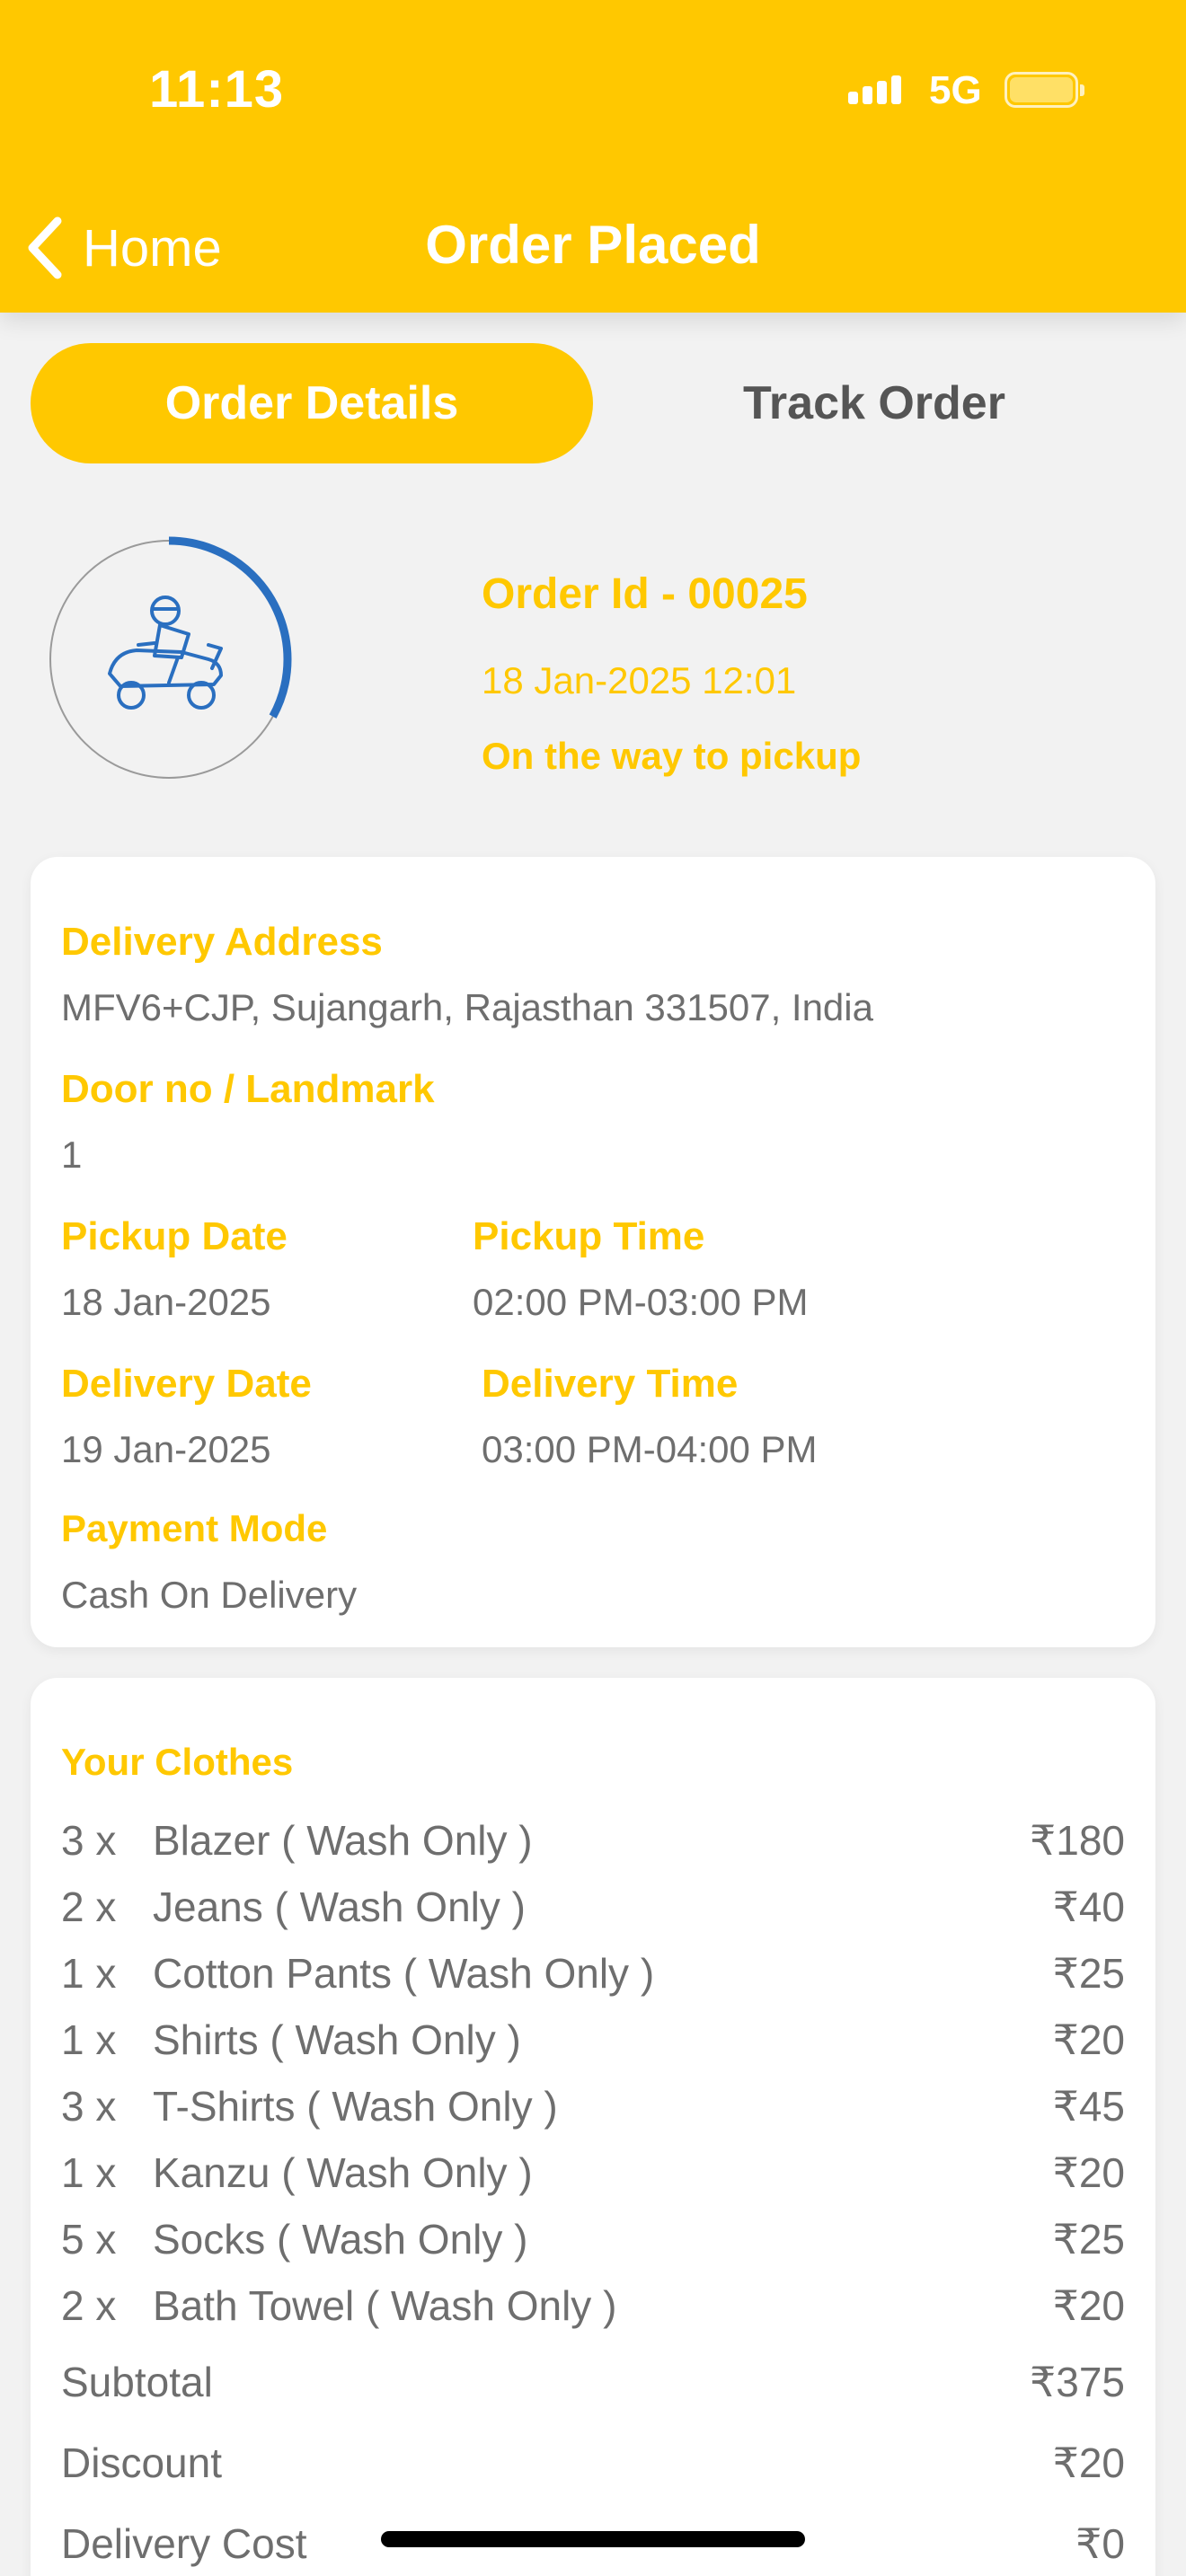 Image resolution: width=1186 pixels, height=2576 pixels. I want to click on delivery-address-label: Delivery Address, so click(222, 942).